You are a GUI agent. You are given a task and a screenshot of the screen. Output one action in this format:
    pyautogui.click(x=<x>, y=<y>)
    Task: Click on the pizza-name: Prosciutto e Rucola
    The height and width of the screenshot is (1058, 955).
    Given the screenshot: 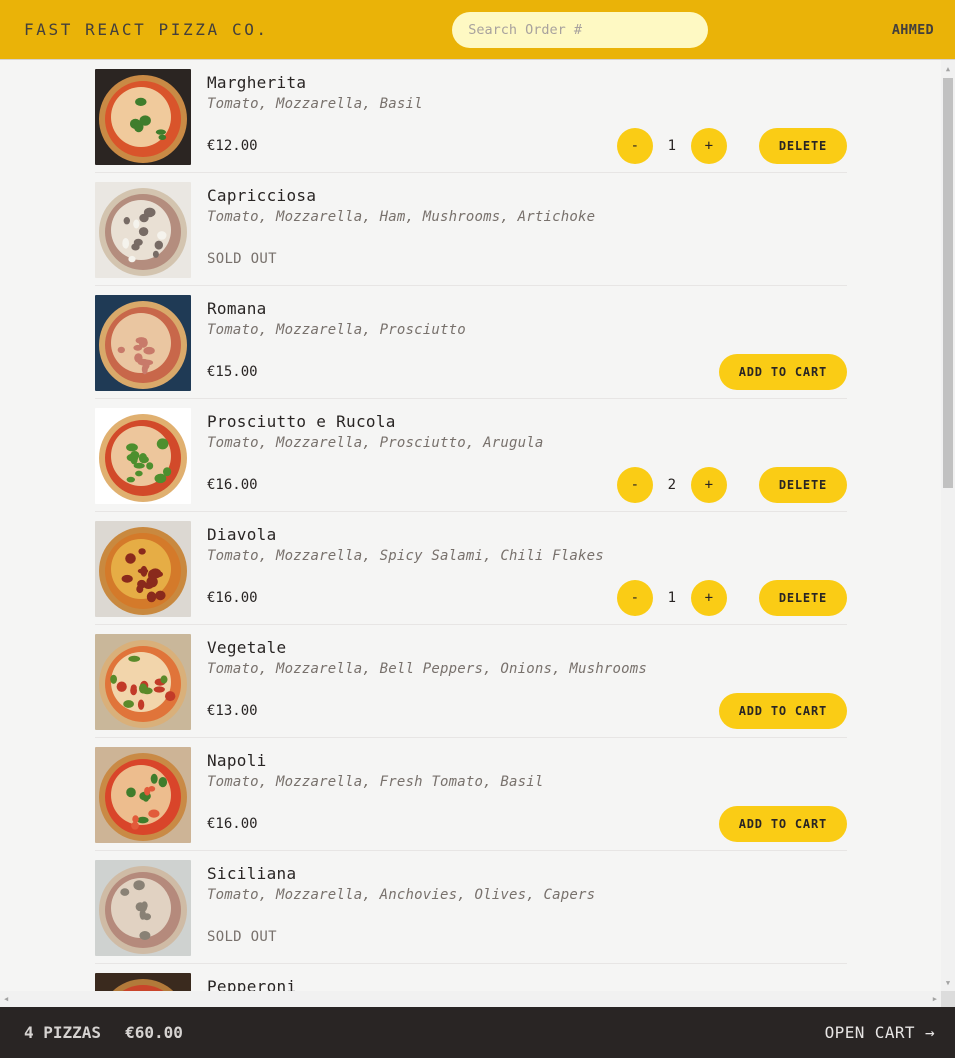 What is the action you would take?
    pyautogui.click(x=301, y=421)
    